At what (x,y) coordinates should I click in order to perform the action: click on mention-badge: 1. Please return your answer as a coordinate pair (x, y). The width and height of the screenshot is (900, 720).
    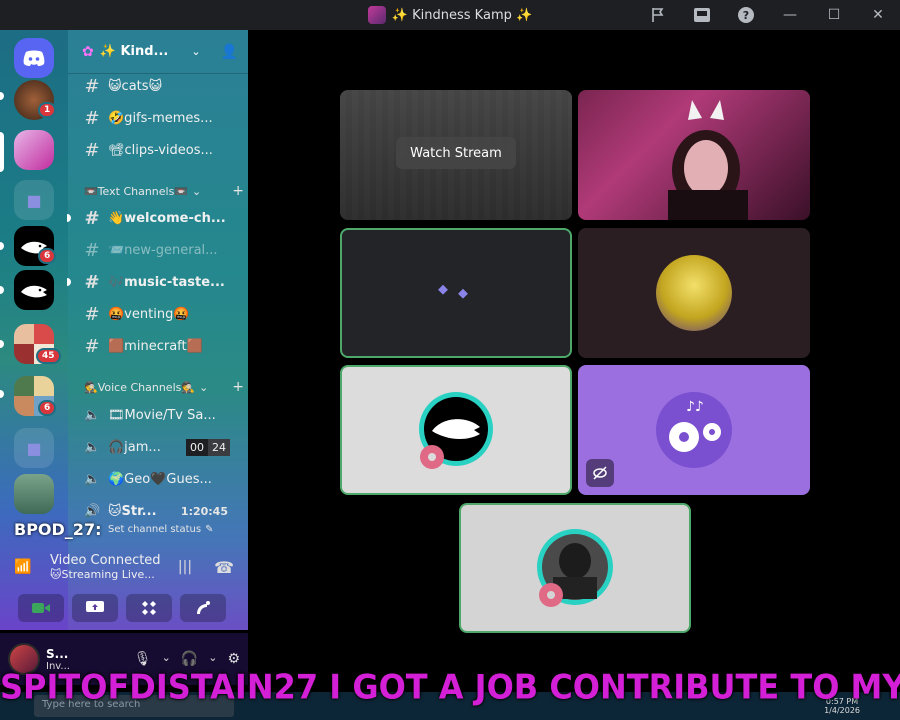
    Looking at the image, I should click on (47, 110).